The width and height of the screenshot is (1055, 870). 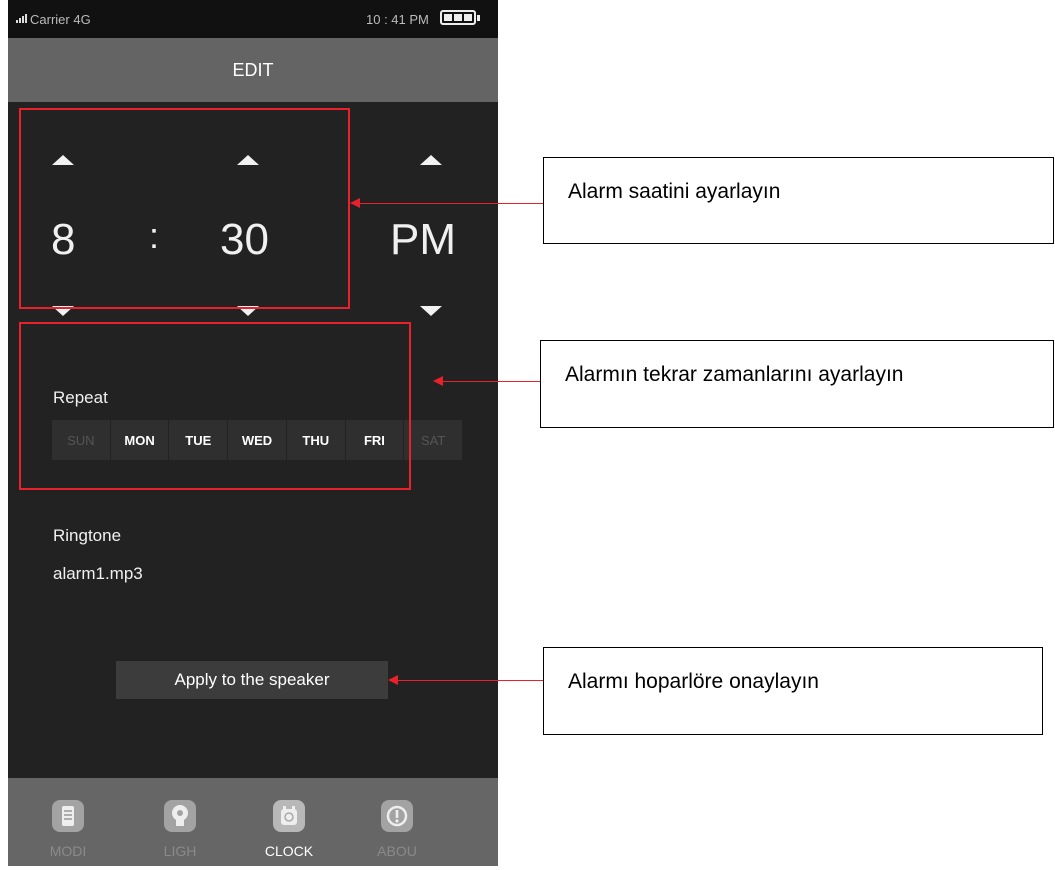 What do you see at coordinates (487, 381) in the screenshot?
I see `repeat-leader-arrow` at bounding box center [487, 381].